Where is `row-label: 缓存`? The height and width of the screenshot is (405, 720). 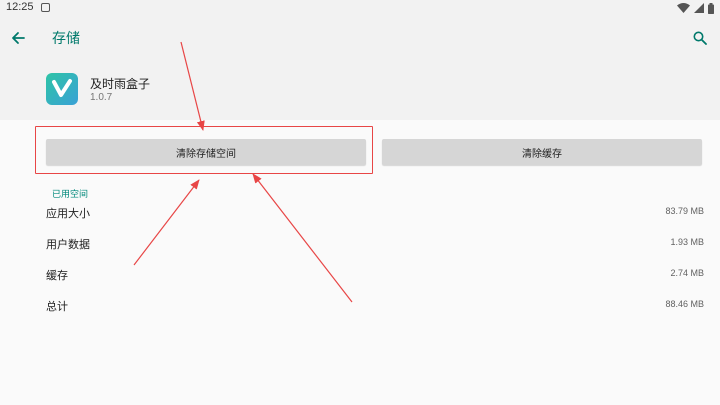
row-label: 缓存 is located at coordinates (57, 275).